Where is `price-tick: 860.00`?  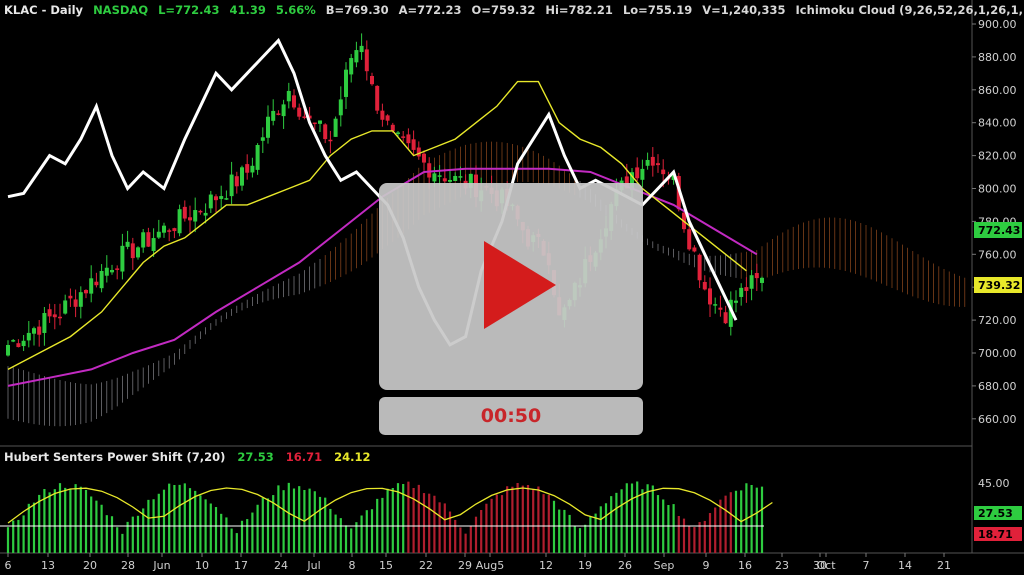 price-tick: 860.00 is located at coordinates (997, 90).